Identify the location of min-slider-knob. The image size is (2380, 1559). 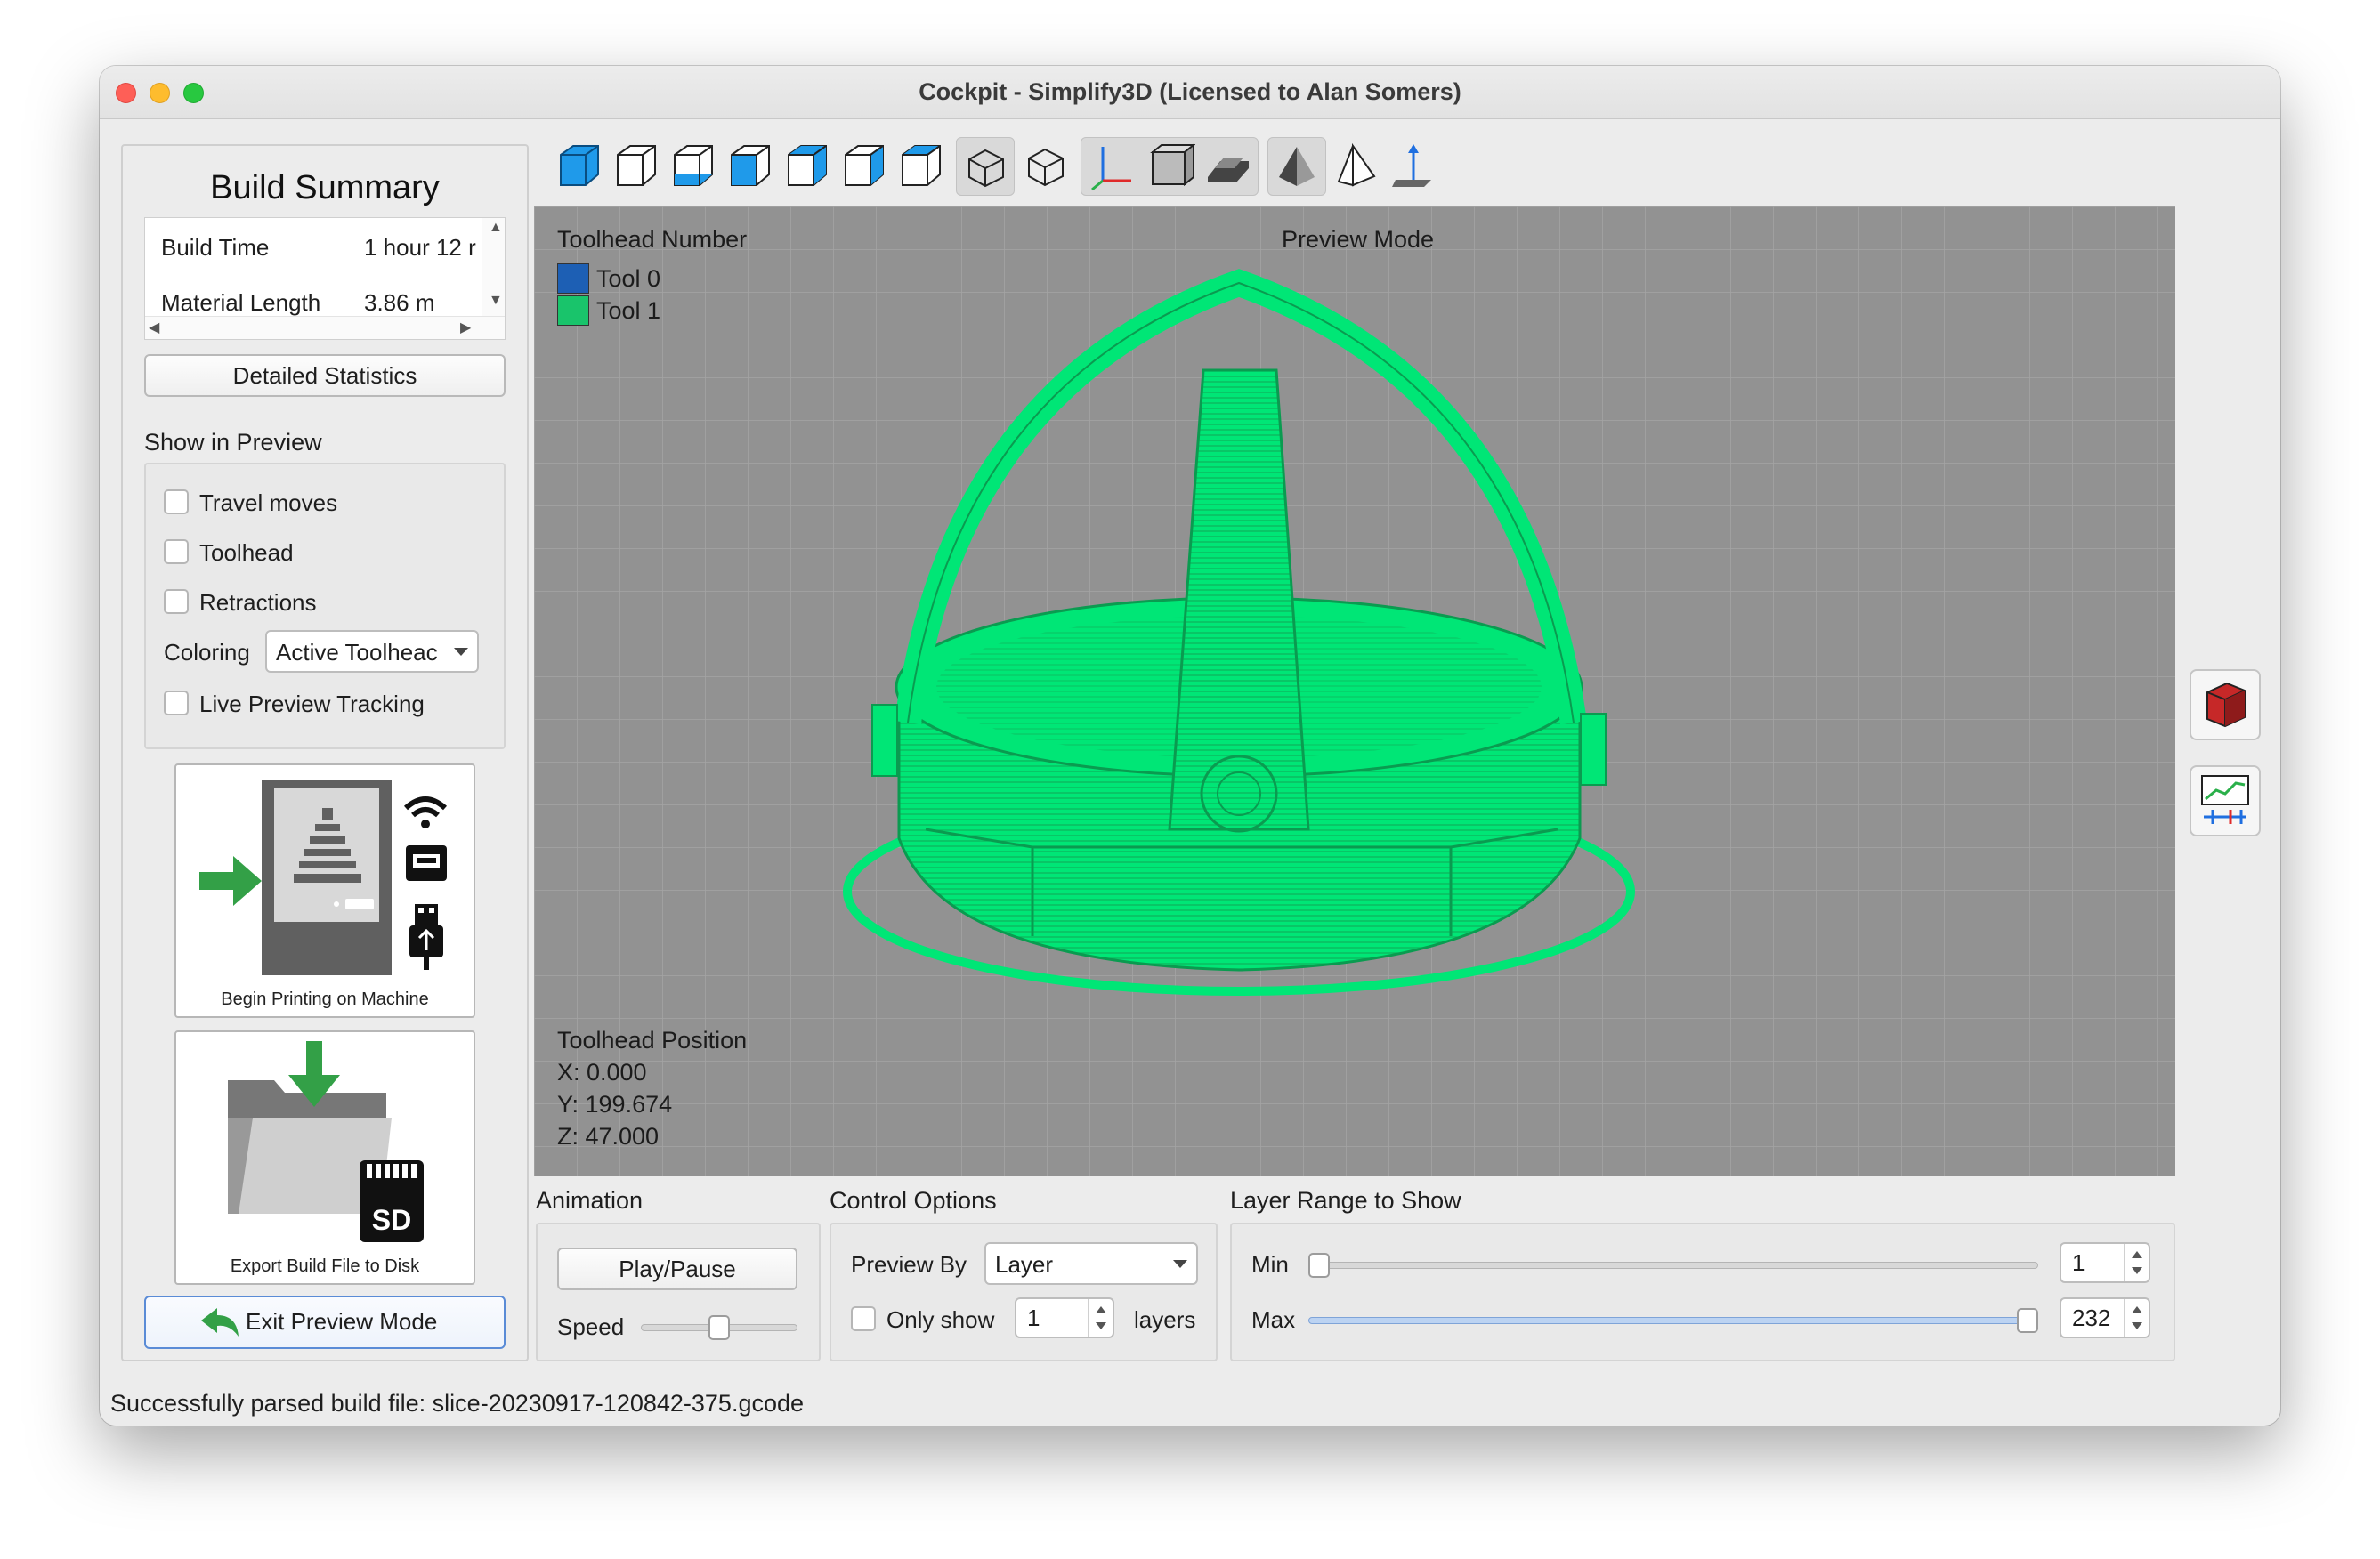
(1319, 1265).